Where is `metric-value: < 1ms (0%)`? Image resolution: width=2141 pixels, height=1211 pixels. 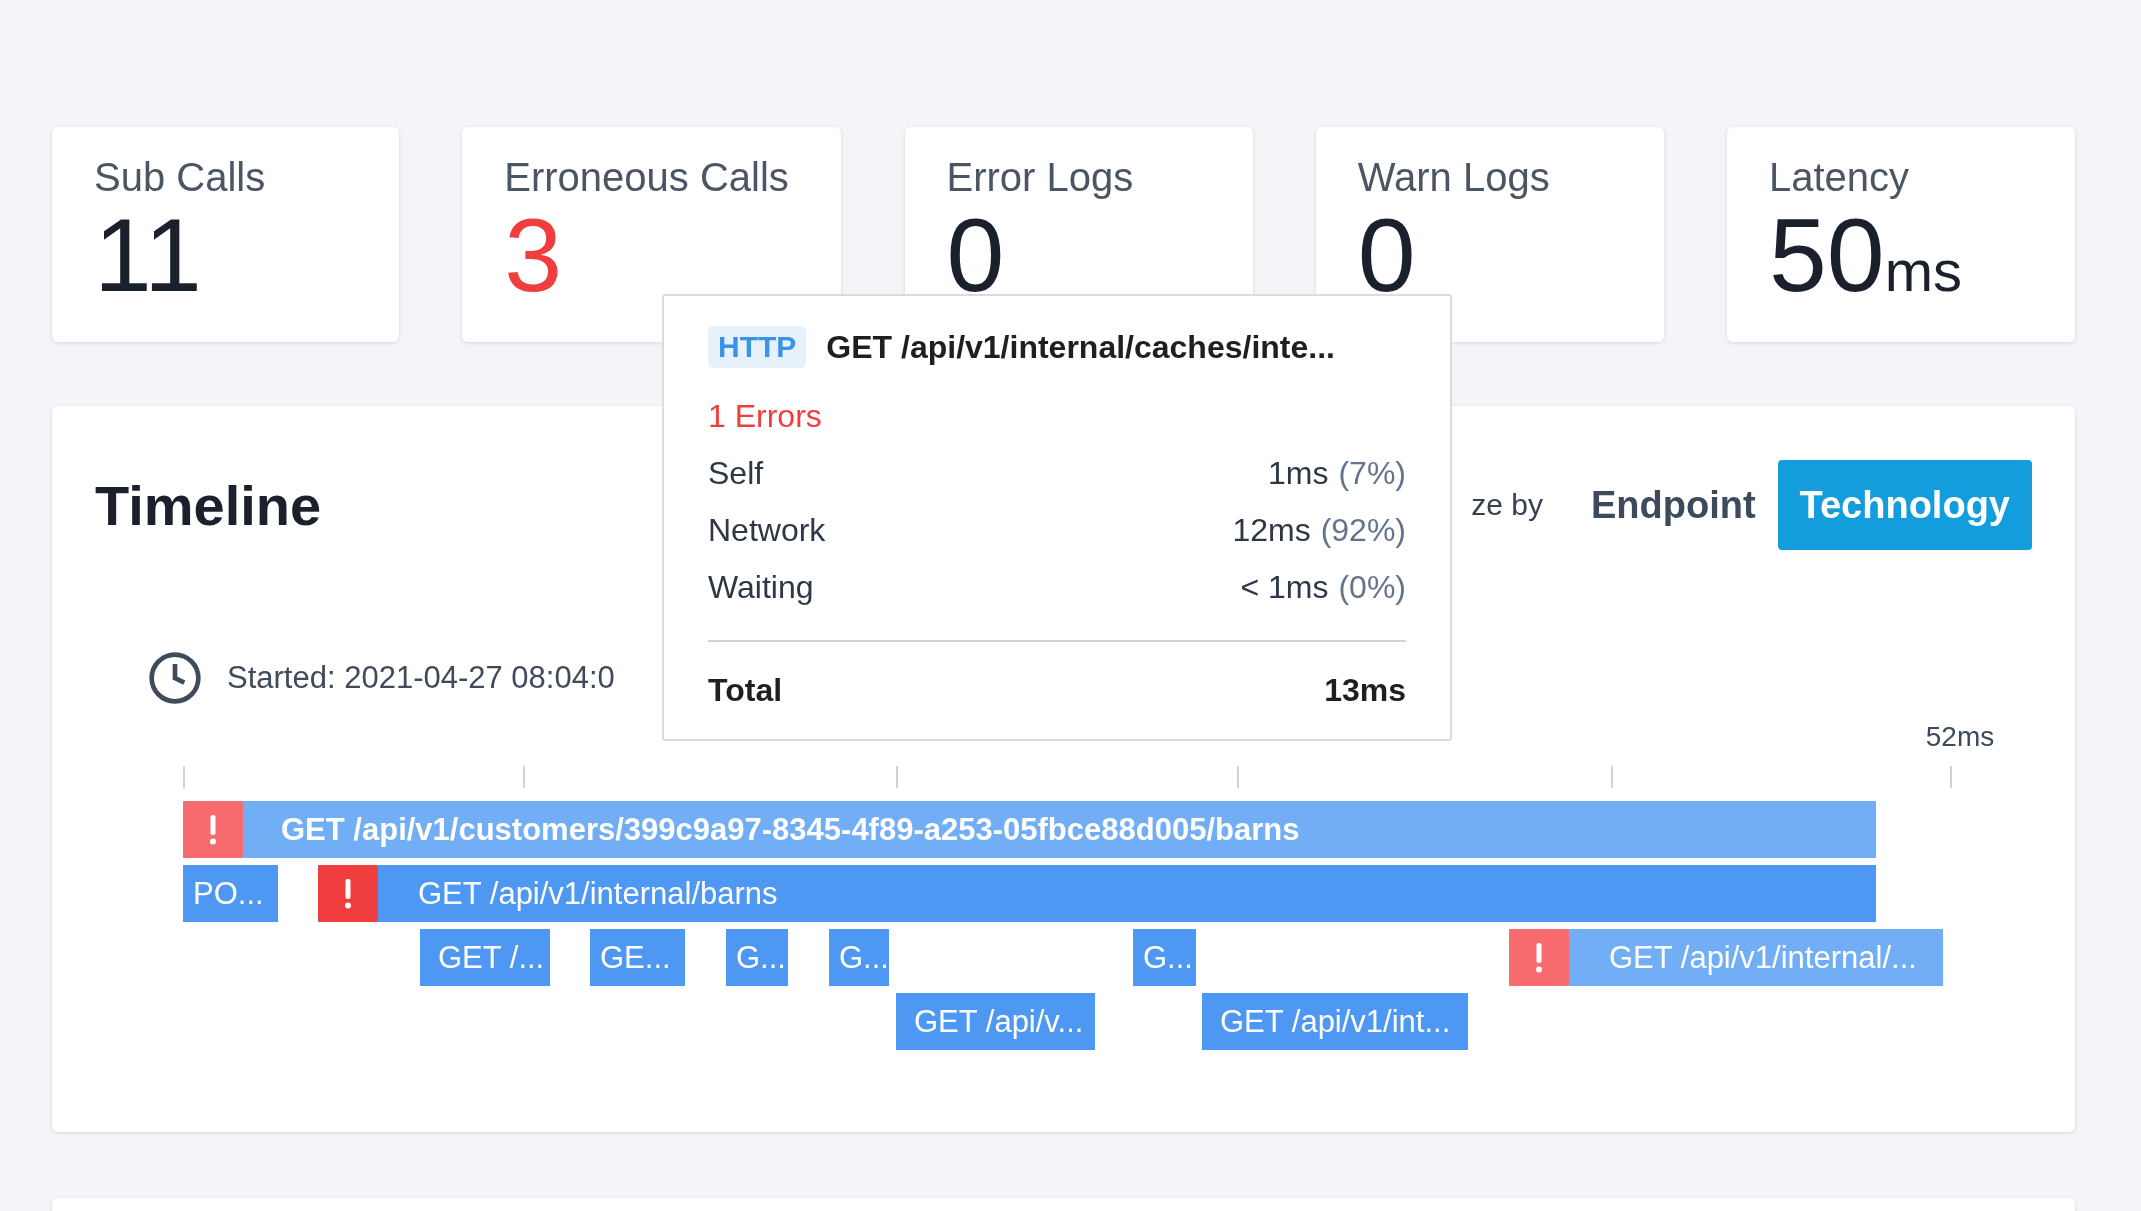
metric-value: < 1ms (0%) is located at coordinates (1323, 587).